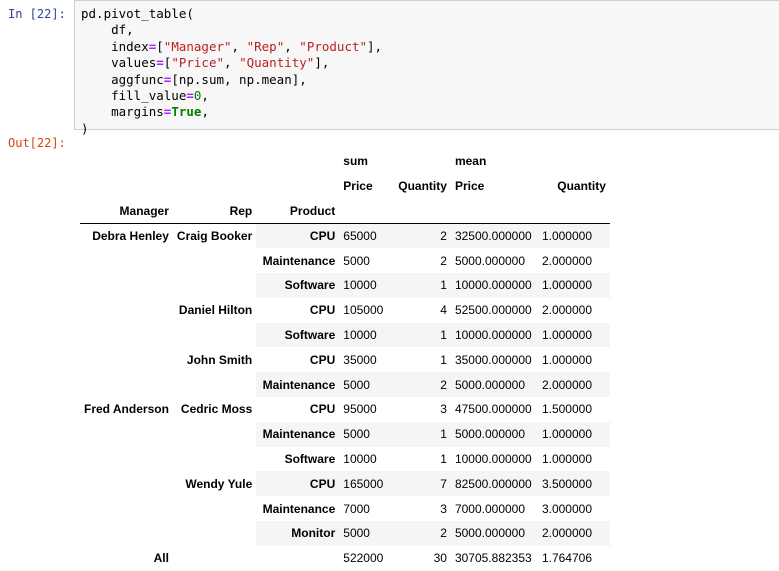 The height and width of the screenshot is (571, 779). Describe the element at coordinates (130, 236) in the screenshot. I see `row-manager: Debra Henley` at that location.